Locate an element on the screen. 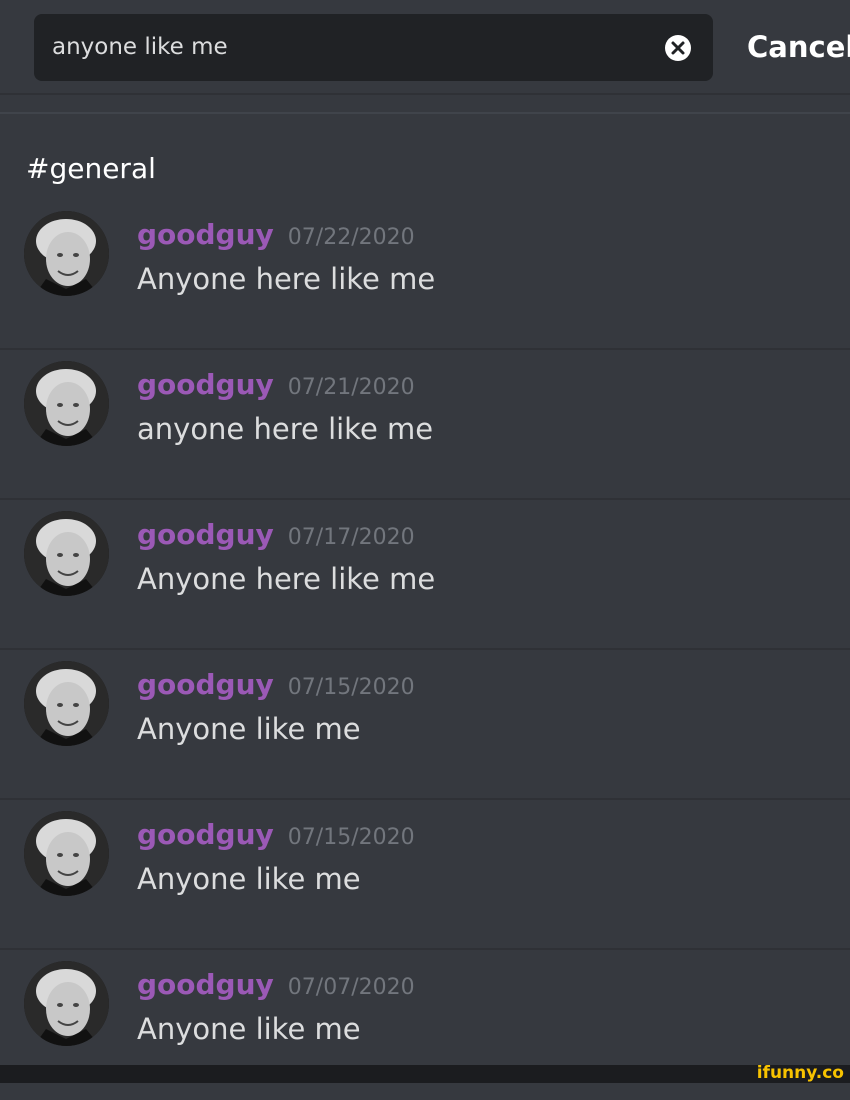 The width and height of the screenshot is (850, 1100). timestamp: 07/17/2020 is located at coordinates (351, 537).